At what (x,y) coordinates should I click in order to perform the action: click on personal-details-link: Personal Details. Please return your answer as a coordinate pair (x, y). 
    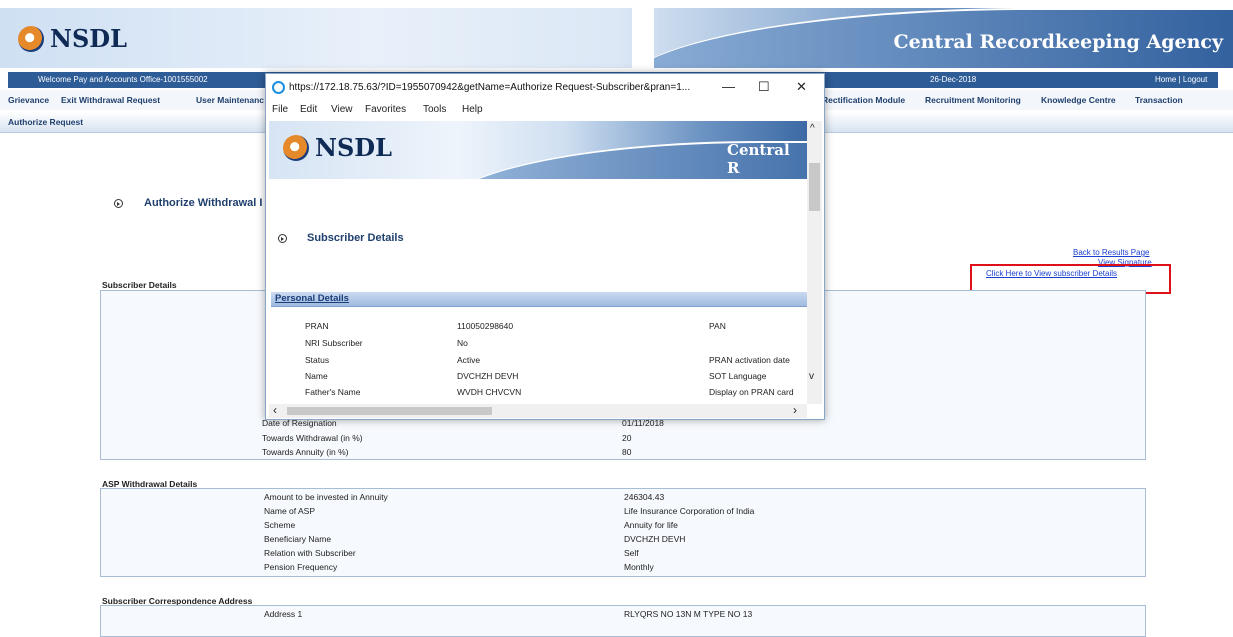
    Looking at the image, I should click on (312, 298).